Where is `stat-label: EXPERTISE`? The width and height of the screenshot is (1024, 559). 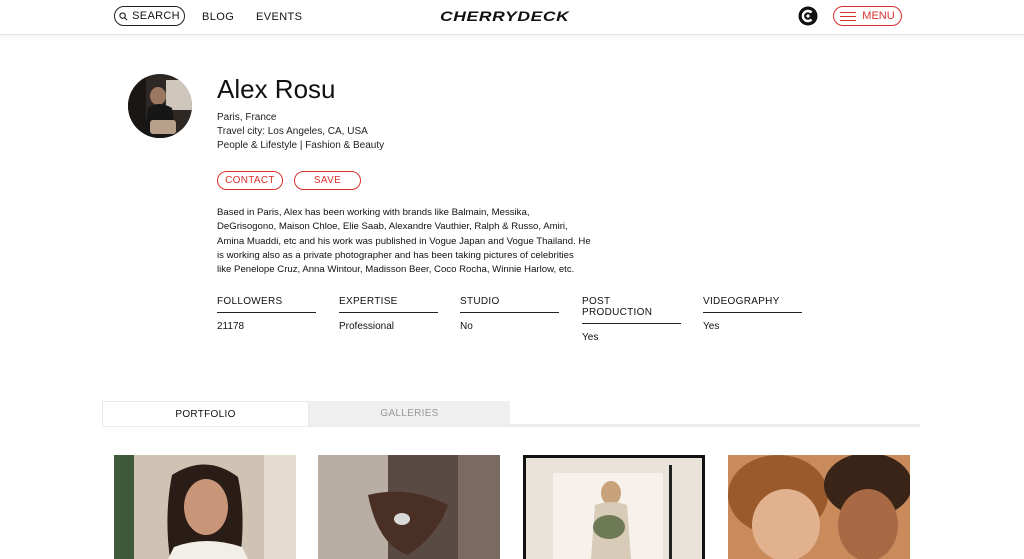
stat-label: EXPERTISE is located at coordinates (388, 304).